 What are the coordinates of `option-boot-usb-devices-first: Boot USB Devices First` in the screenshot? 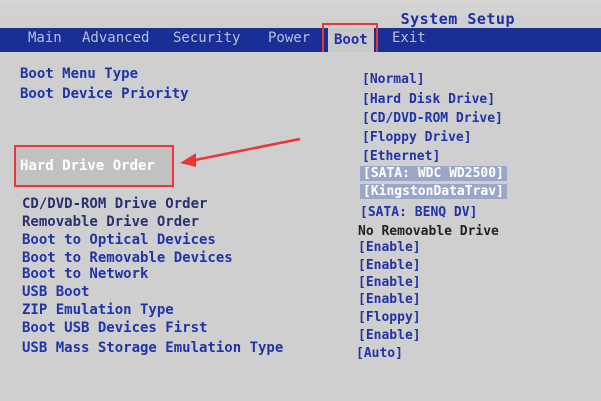 It's located at (114, 328).